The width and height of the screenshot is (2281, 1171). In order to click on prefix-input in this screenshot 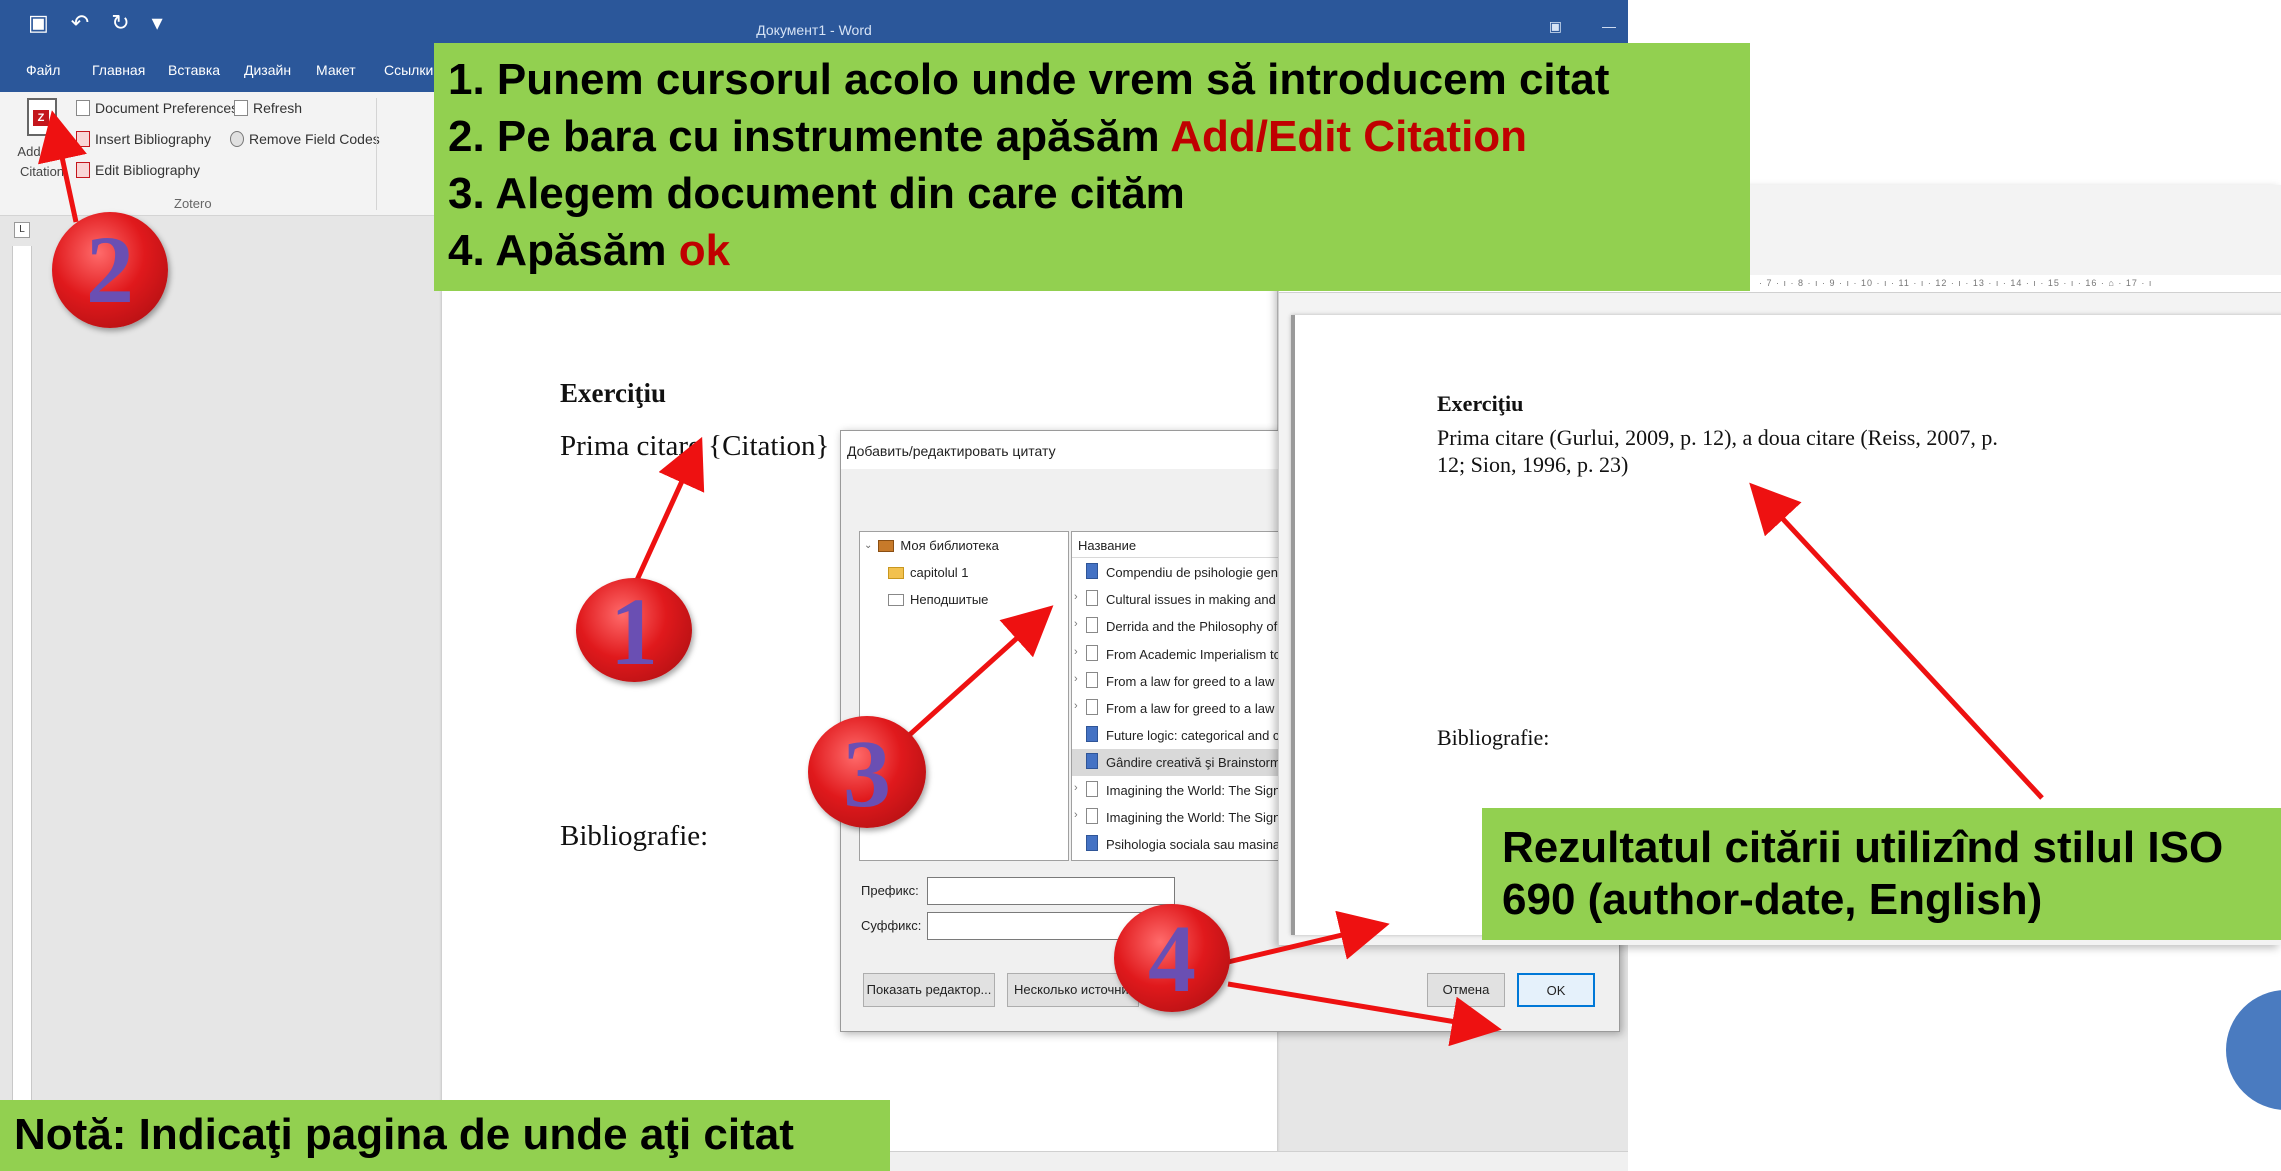, I will do `click(1051, 891)`.